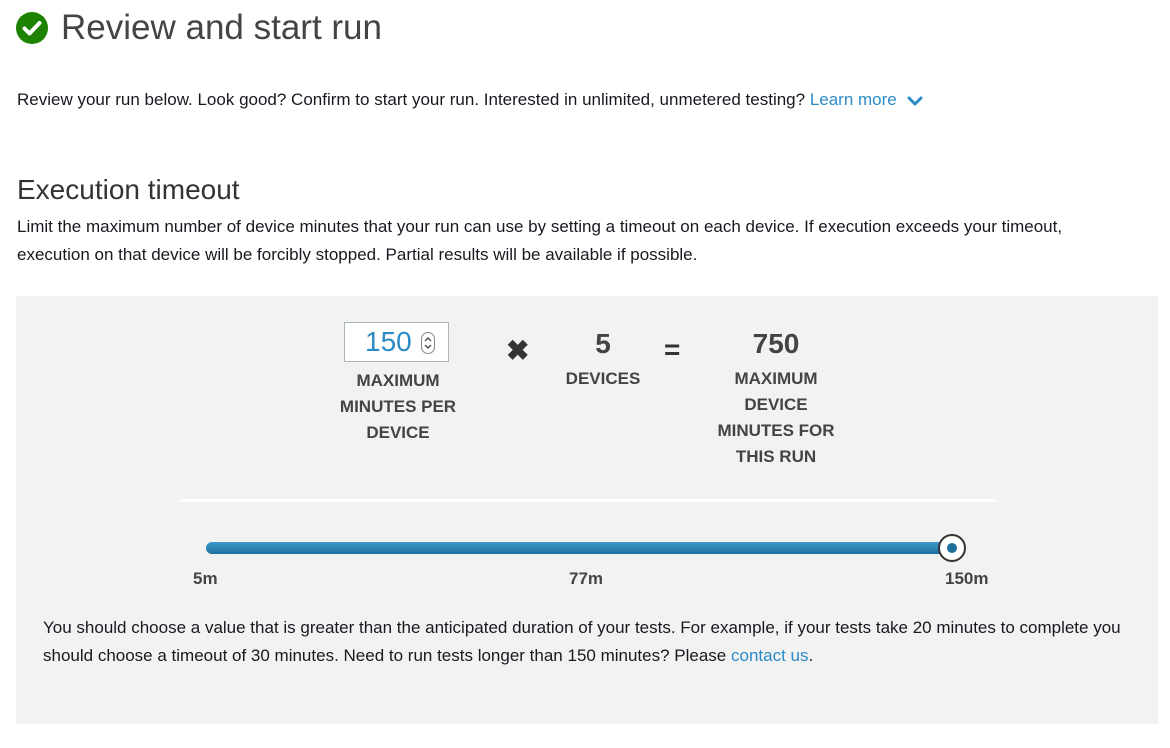 The height and width of the screenshot is (748, 1170). Describe the element at coordinates (967, 578) in the screenshot. I see `slider-max-label: 150m` at that location.